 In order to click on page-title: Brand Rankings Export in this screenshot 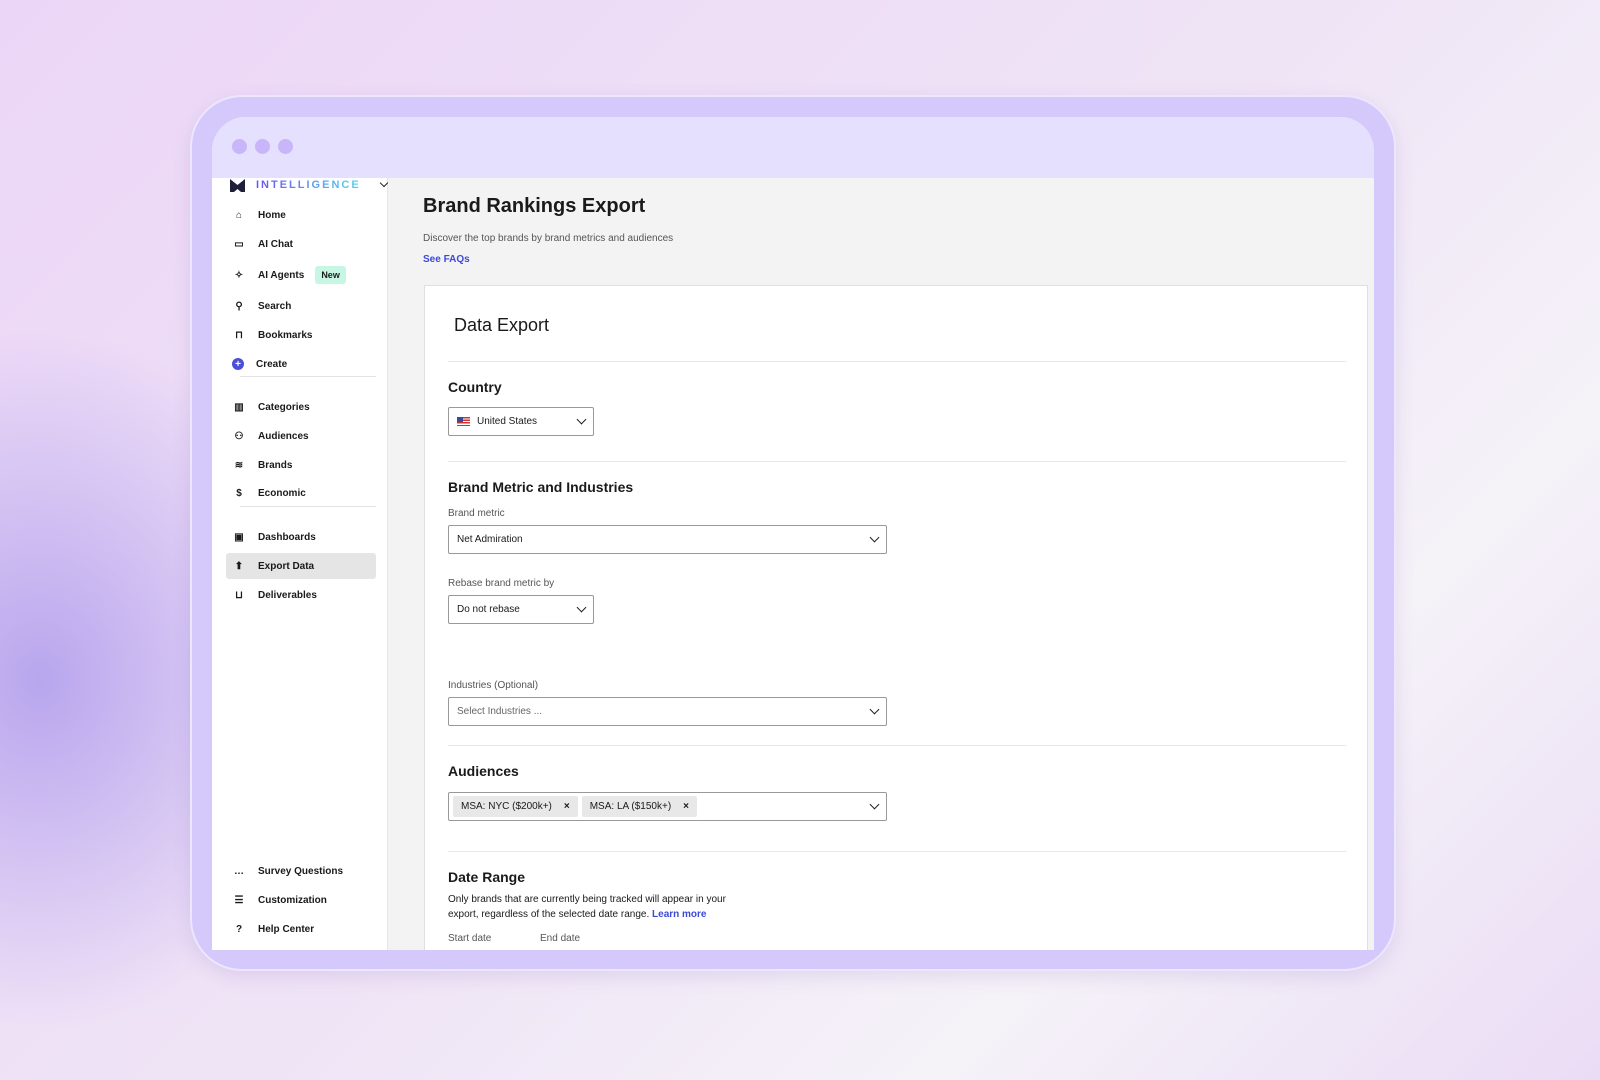, I will do `click(534, 206)`.